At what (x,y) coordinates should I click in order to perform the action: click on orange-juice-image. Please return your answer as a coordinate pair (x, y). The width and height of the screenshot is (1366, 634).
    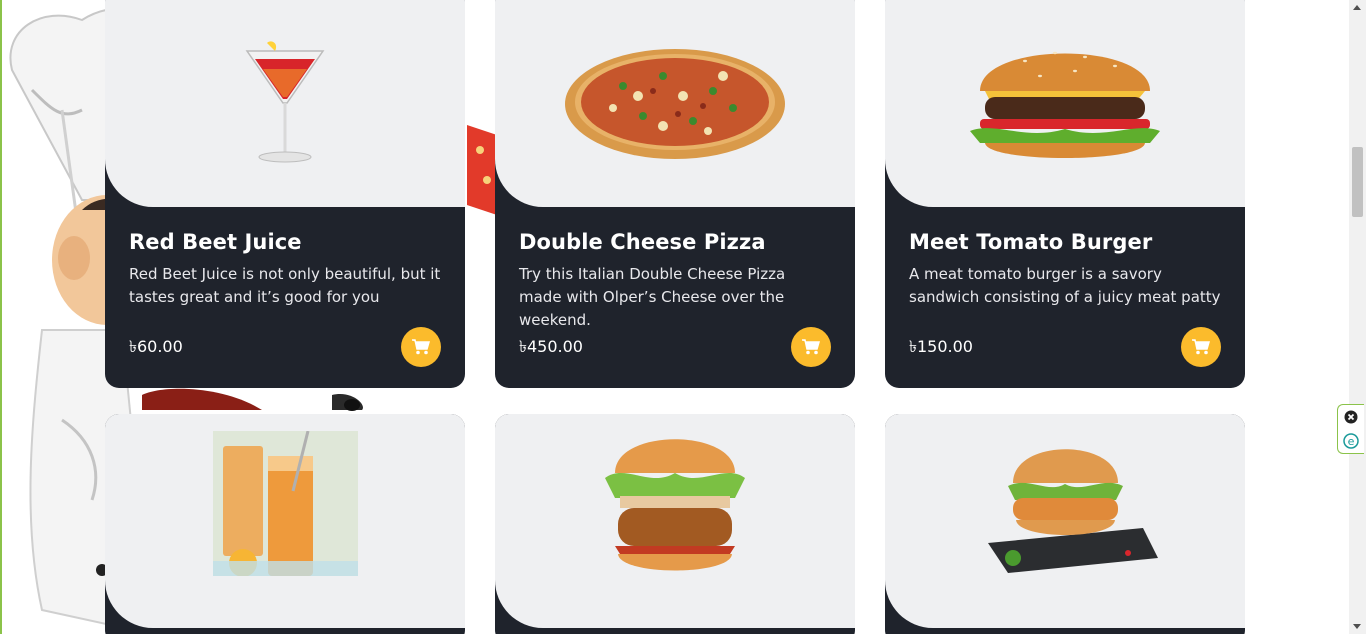
    Looking at the image, I should click on (285, 503).